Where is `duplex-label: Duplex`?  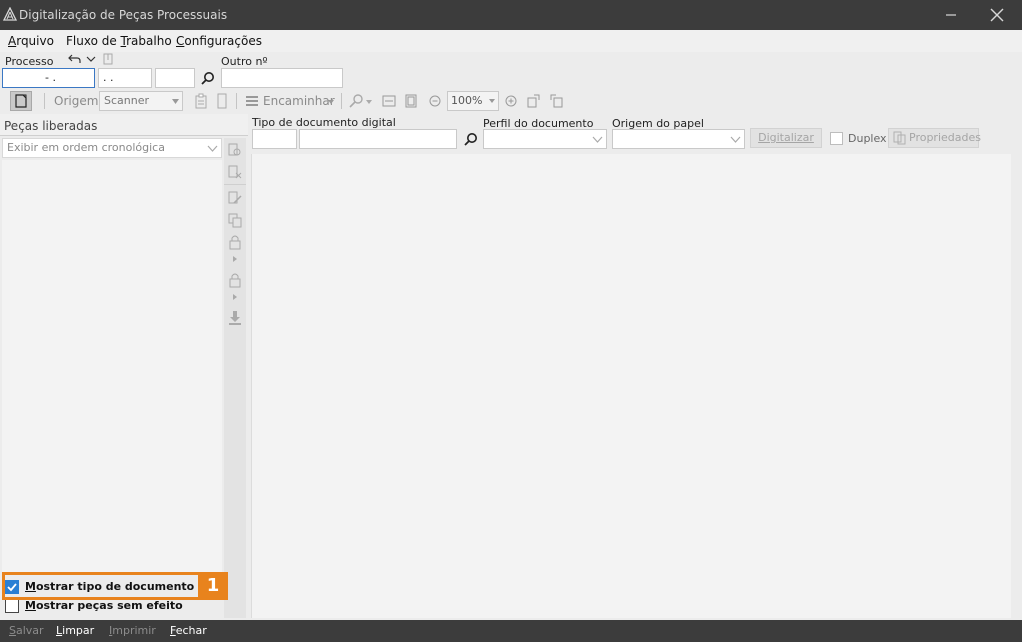
duplex-label: Duplex is located at coordinates (867, 138).